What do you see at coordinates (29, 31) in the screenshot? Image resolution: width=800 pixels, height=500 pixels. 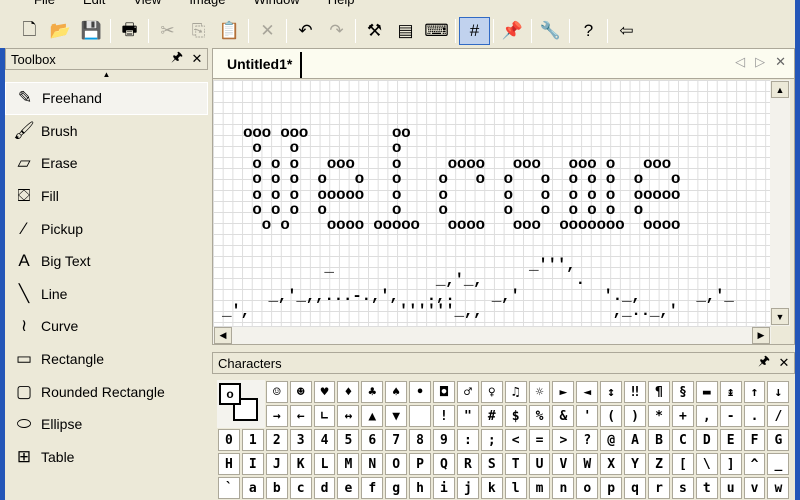 I see `new-icon: 🗋` at bounding box center [29, 31].